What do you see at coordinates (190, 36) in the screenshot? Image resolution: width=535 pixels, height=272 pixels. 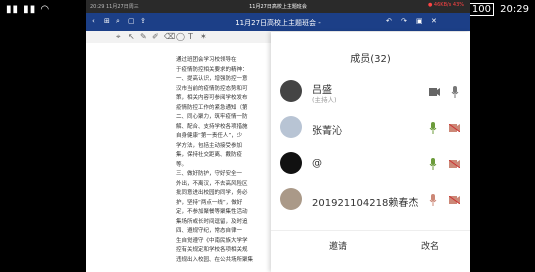 I see `text-icon: T` at bounding box center [190, 36].